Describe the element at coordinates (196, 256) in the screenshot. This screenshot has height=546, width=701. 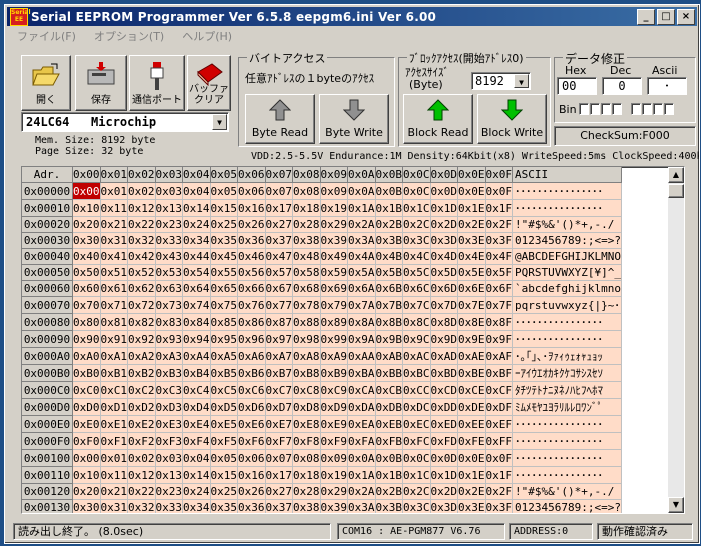
I see `data-cell: 0x44` at that location.